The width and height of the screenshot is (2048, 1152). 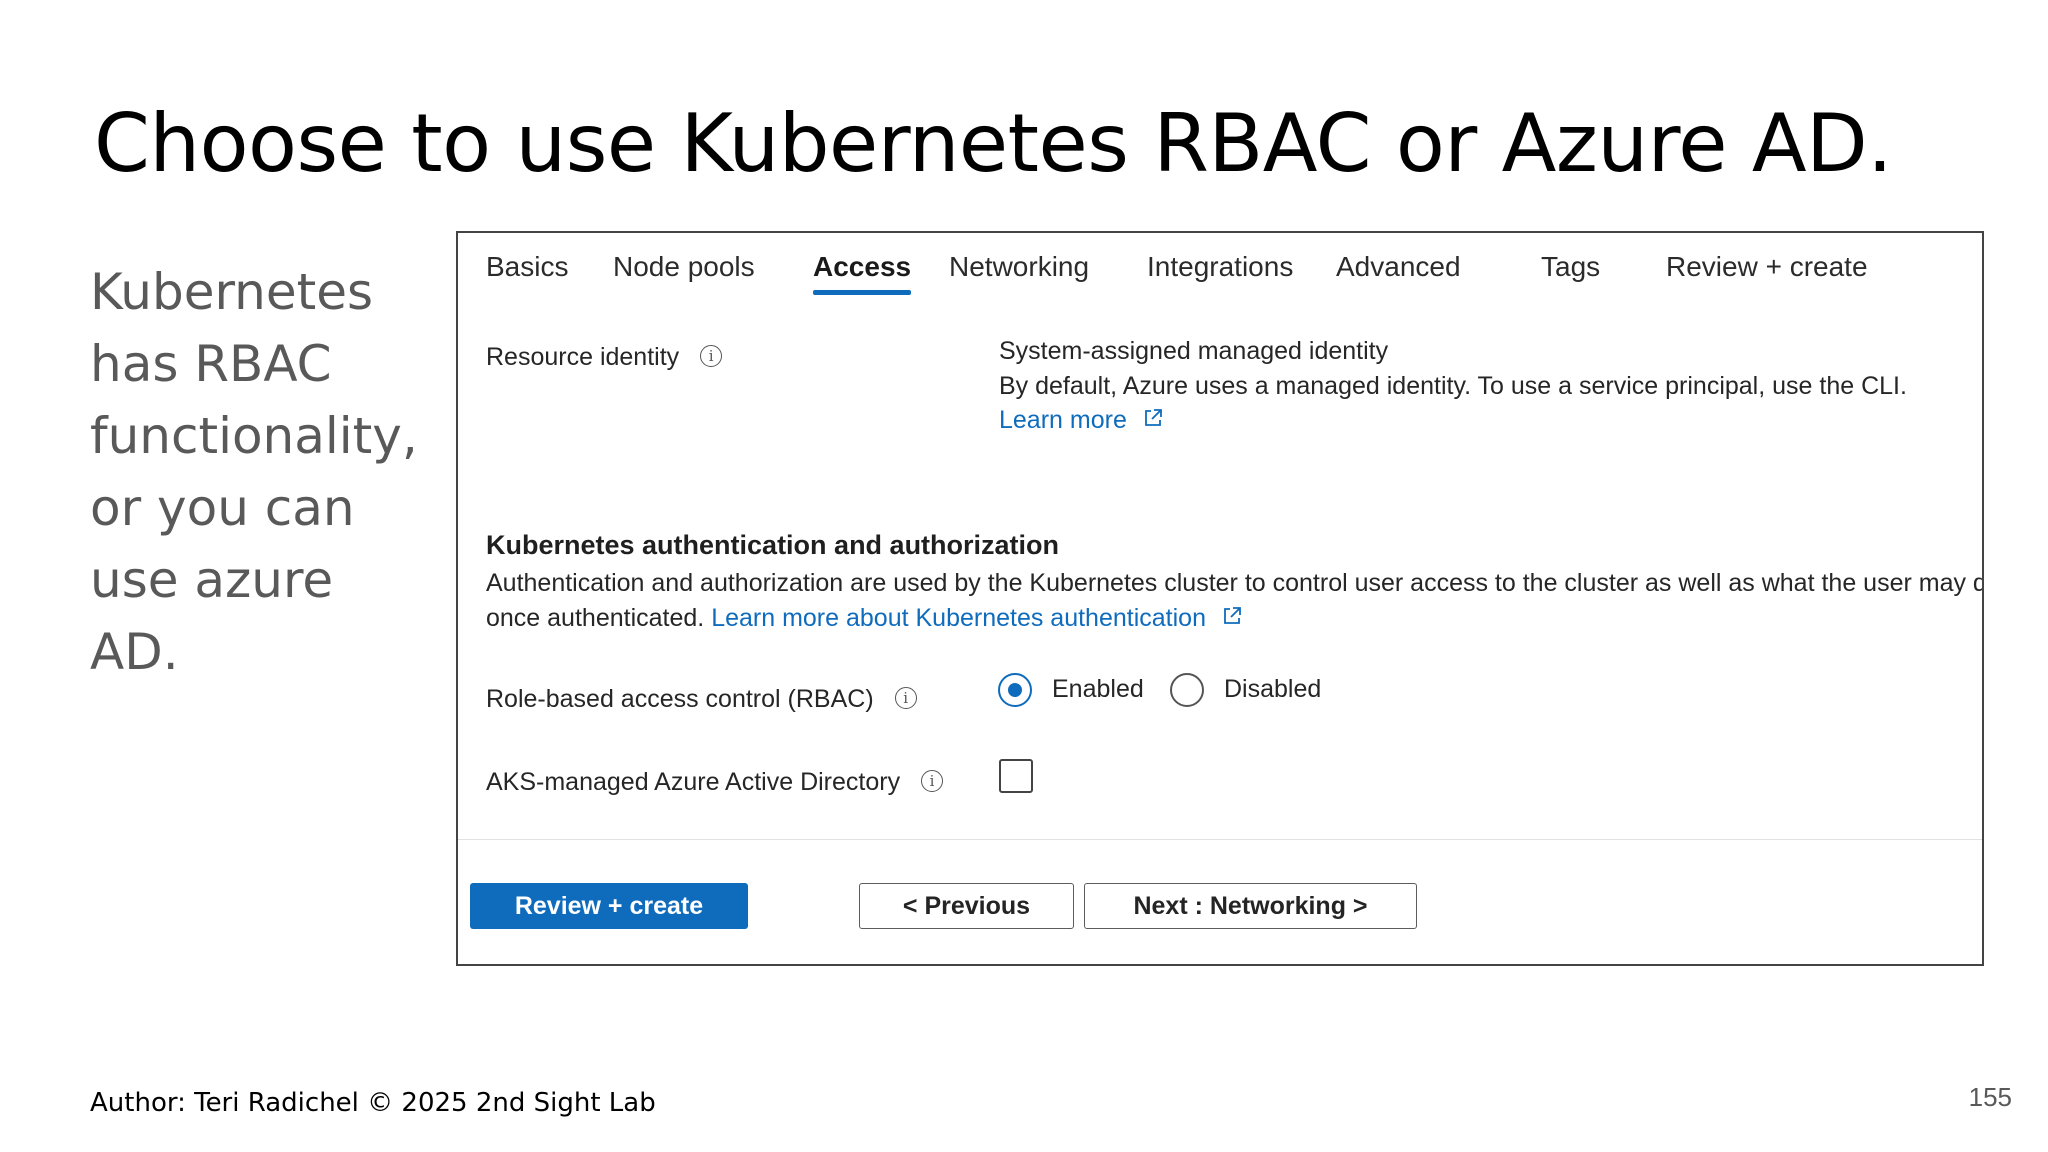 I want to click on side-text-line: or you can, so click(x=222, y=508).